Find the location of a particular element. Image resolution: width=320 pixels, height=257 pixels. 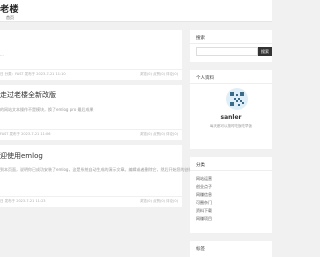

search-button: 搜索 is located at coordinates (265, 51).